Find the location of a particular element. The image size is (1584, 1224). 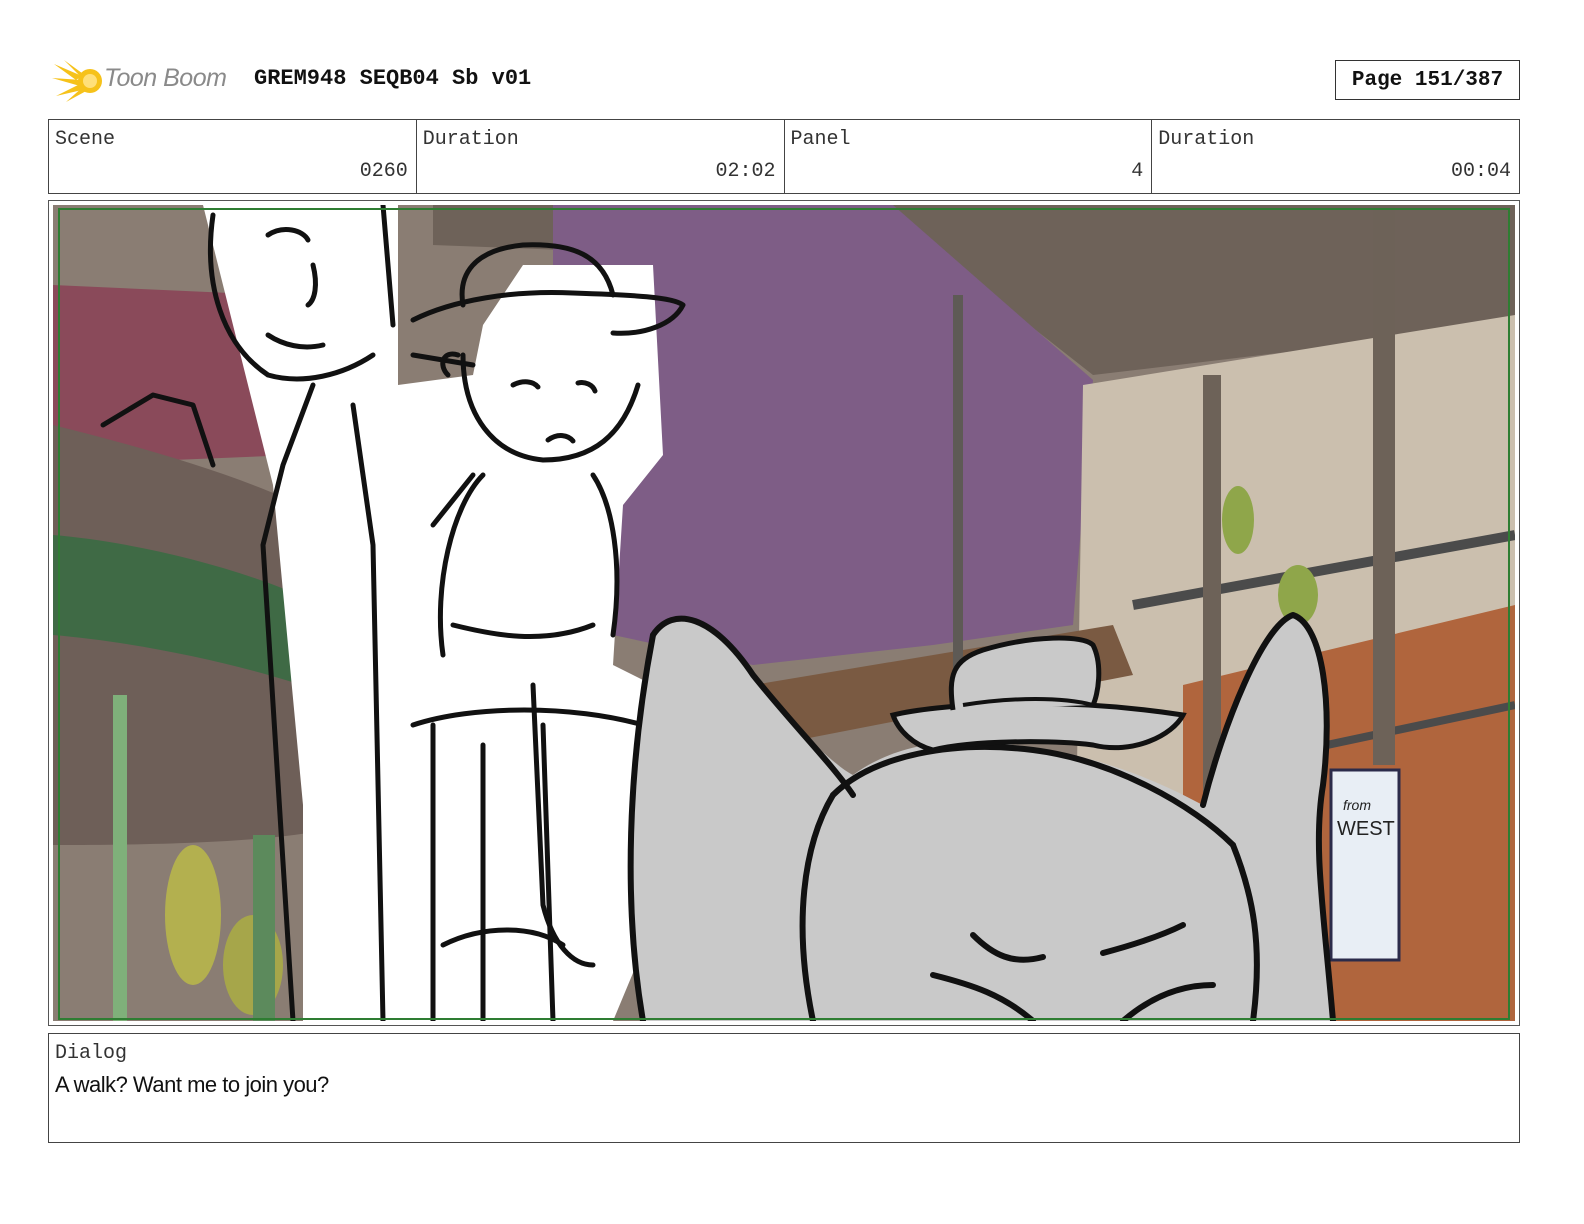

poster-line1: from is located at coordinates (1357, 805).